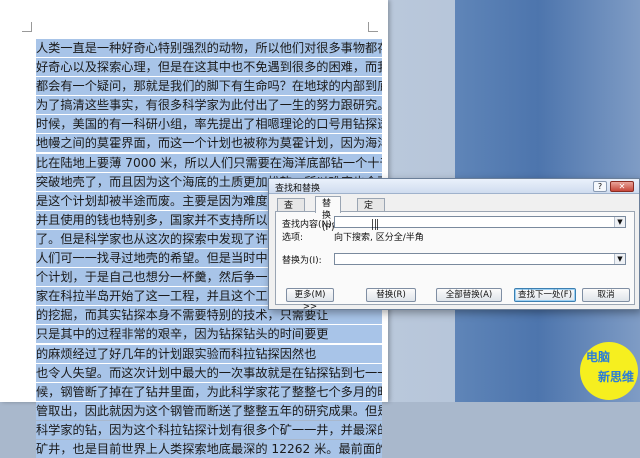 The height and width of the screenshot is (458, 640). Describe the element at coordinates (375, 224) in the screenshot. I see `text-cursor-icon` at that location.